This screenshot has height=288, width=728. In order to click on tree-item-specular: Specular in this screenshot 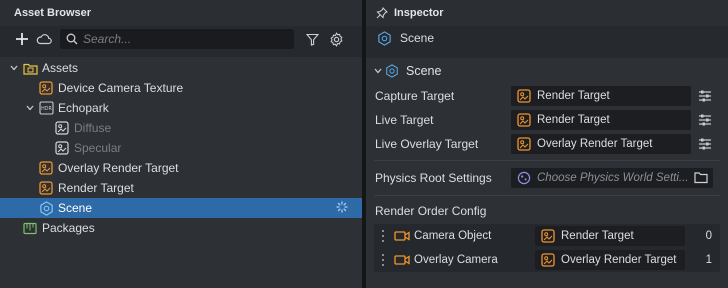, I will do `click(181, 148)`.